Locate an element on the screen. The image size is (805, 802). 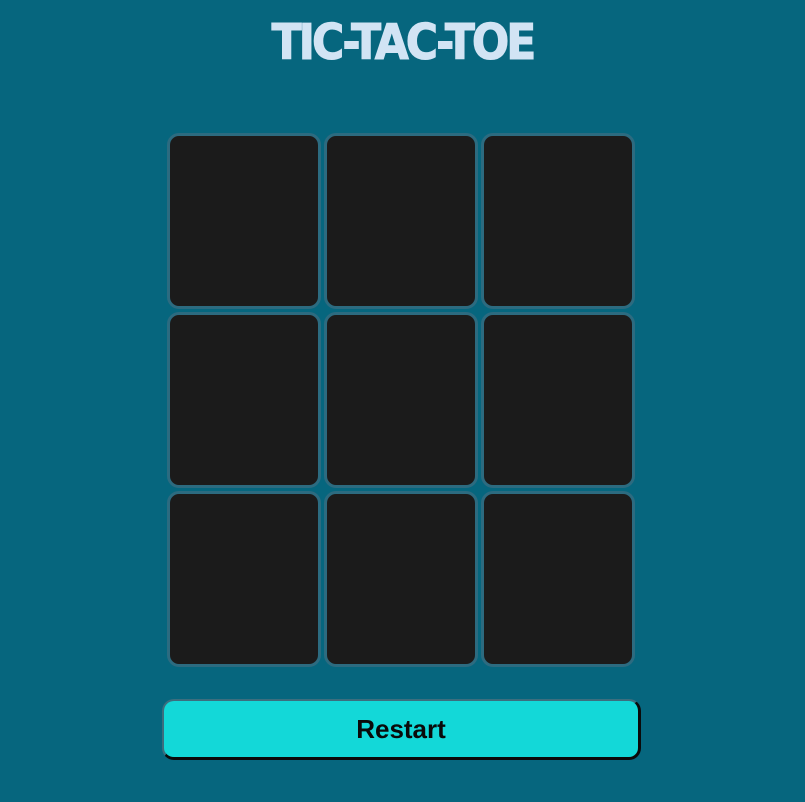
game-title: TIC-TAC-TOE is located at coordinates (404, 42).